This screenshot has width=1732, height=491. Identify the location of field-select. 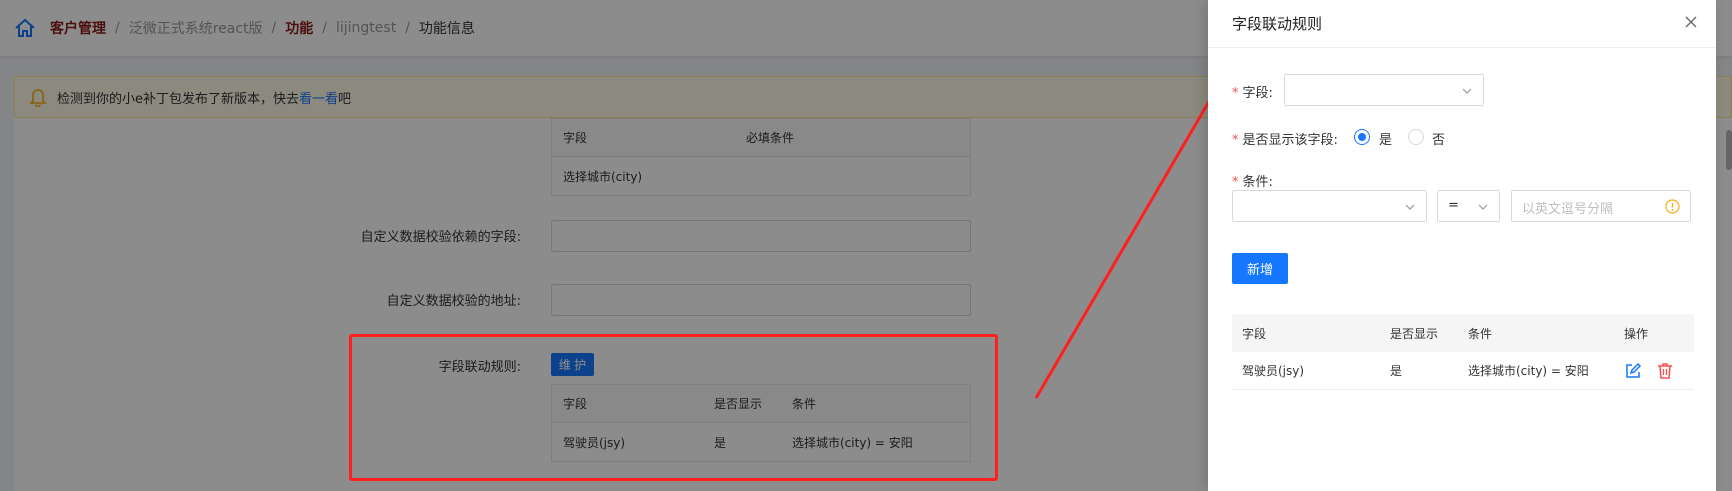
(1384, 90).